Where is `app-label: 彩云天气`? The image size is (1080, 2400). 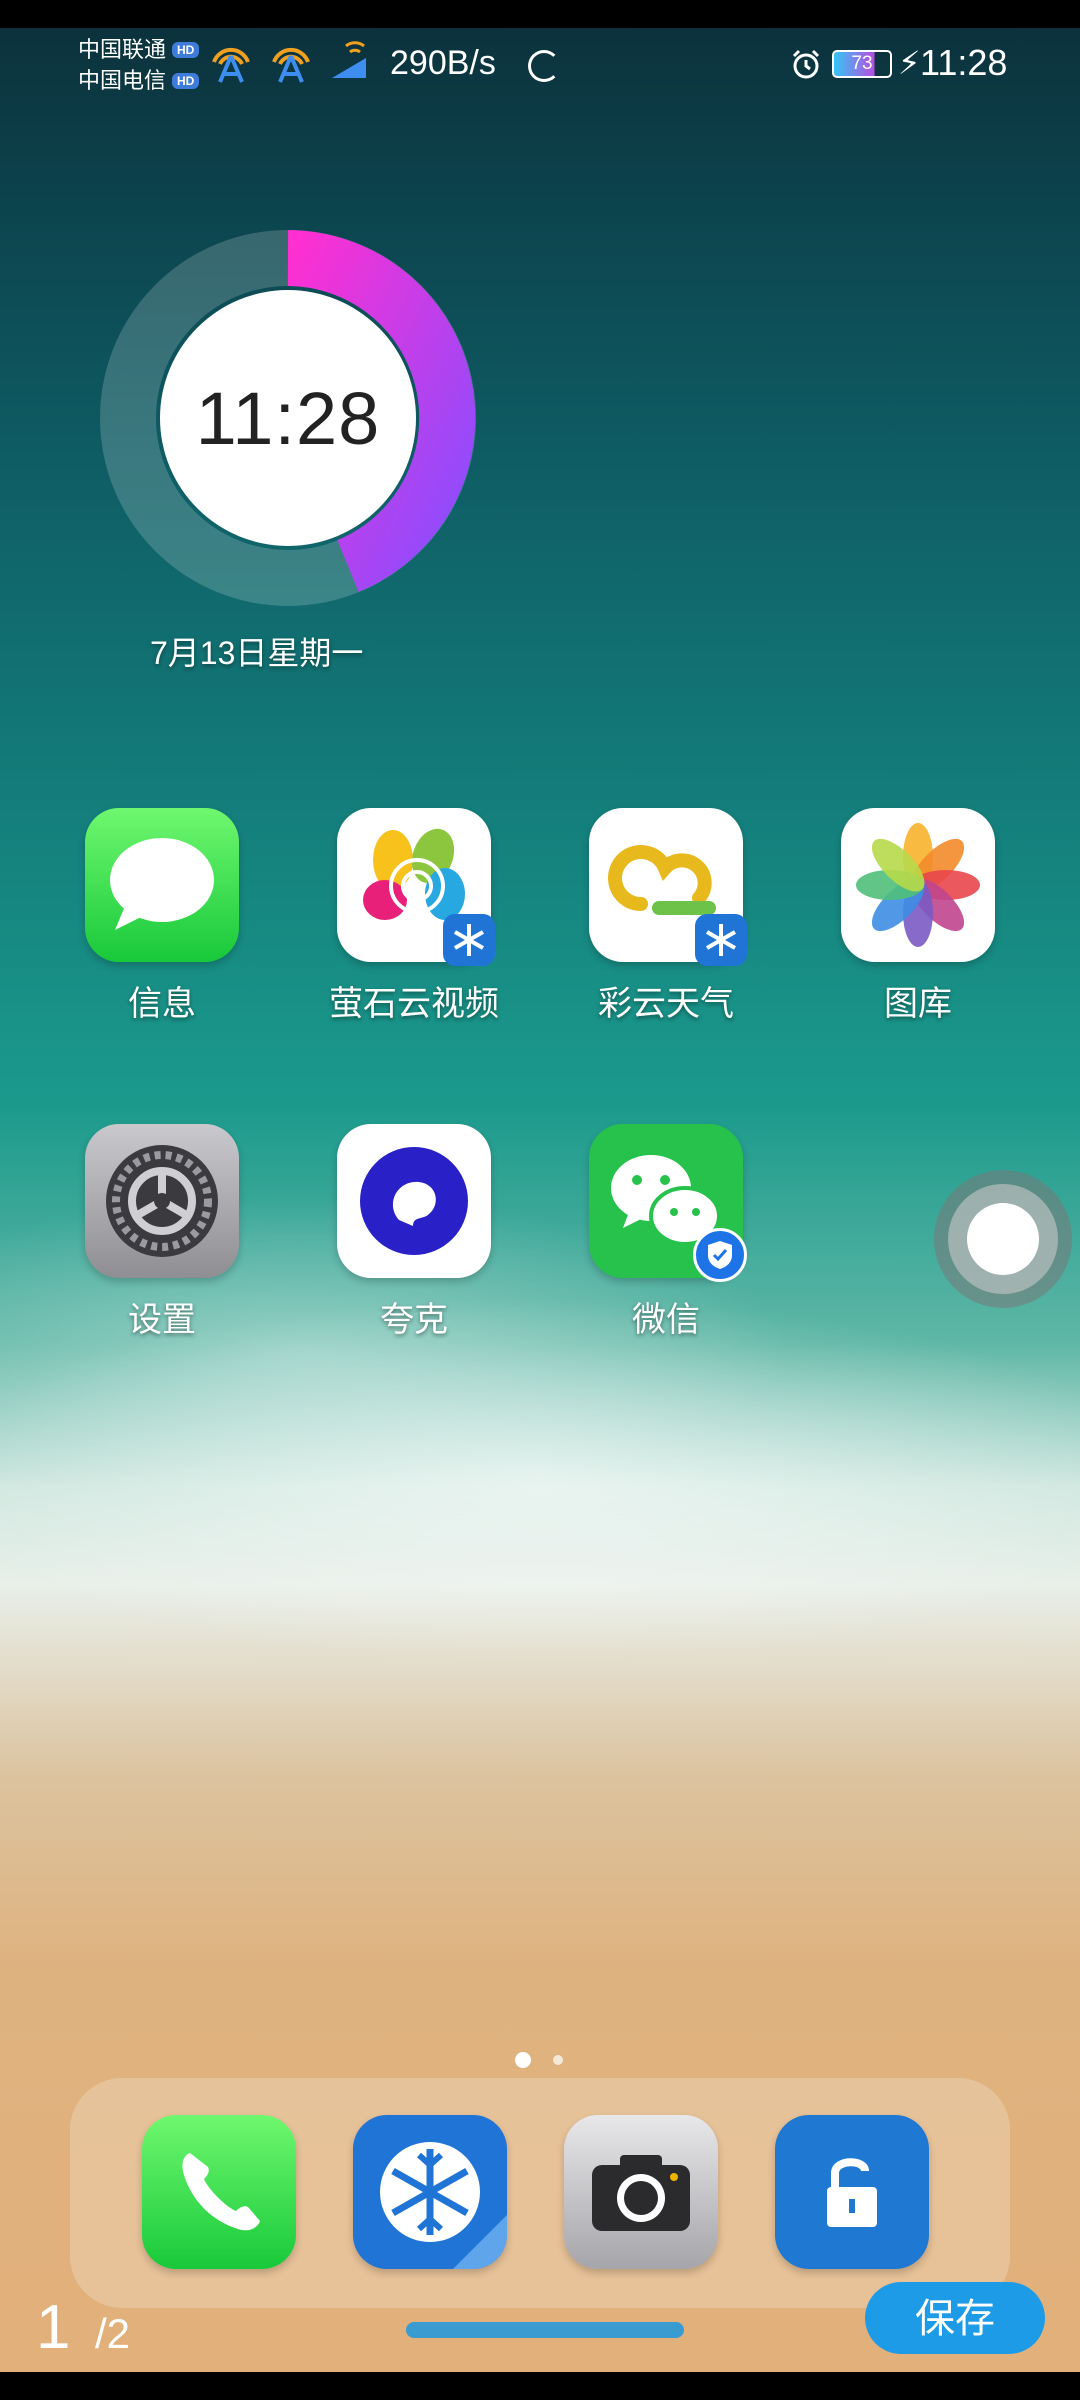 app-label: 彩云天气 is located at coordinates (666, 1004).